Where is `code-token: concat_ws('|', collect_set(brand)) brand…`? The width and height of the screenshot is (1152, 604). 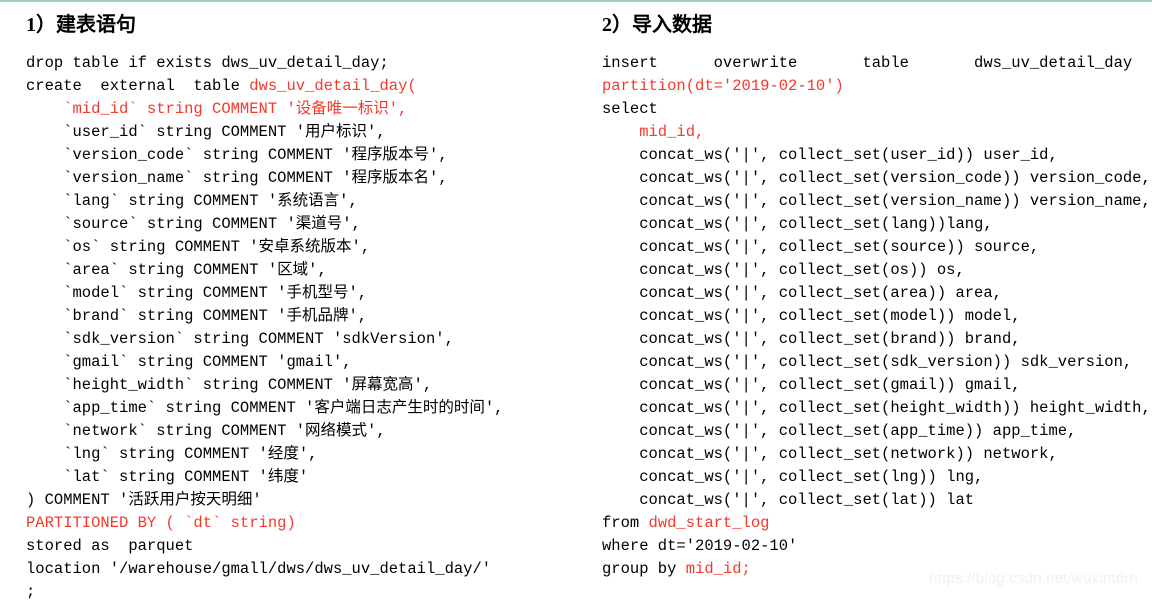 code-token: concat_ws('|', collect_set(brand)) brand… is located at coordinates (811, 339).